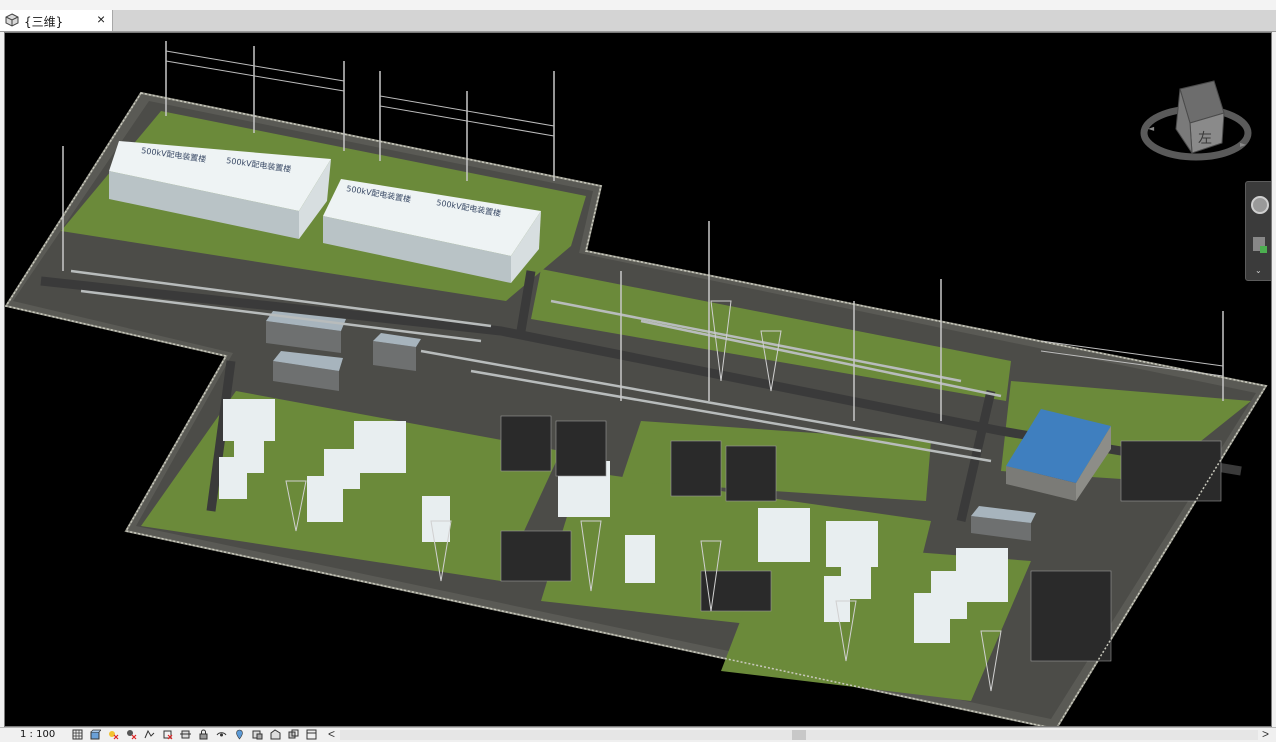  Describe the element at coordinates (275, 734) in the screenshot. I see `analytical-model-icon` at that location.